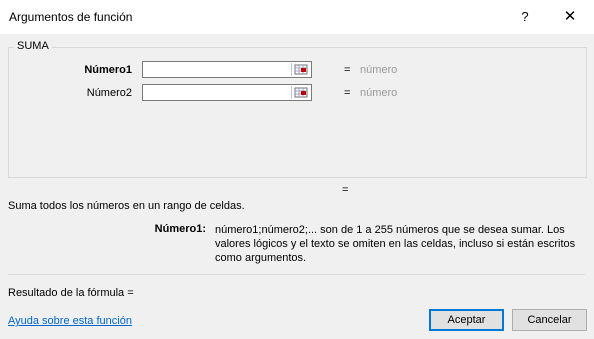 The width and height of the screenshot is (594, 339). I want to click on arg2-label: Número2, so click(109, 93).